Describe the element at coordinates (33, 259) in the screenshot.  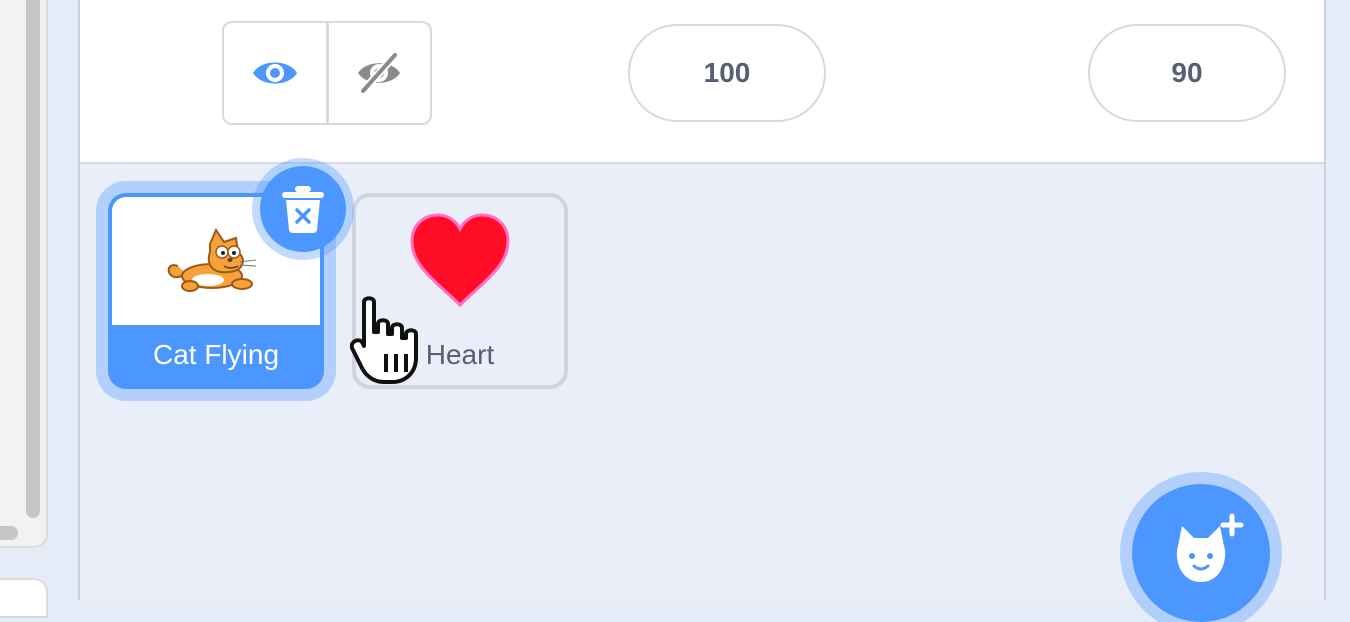
I see `vertical-scrollbar` at that location.